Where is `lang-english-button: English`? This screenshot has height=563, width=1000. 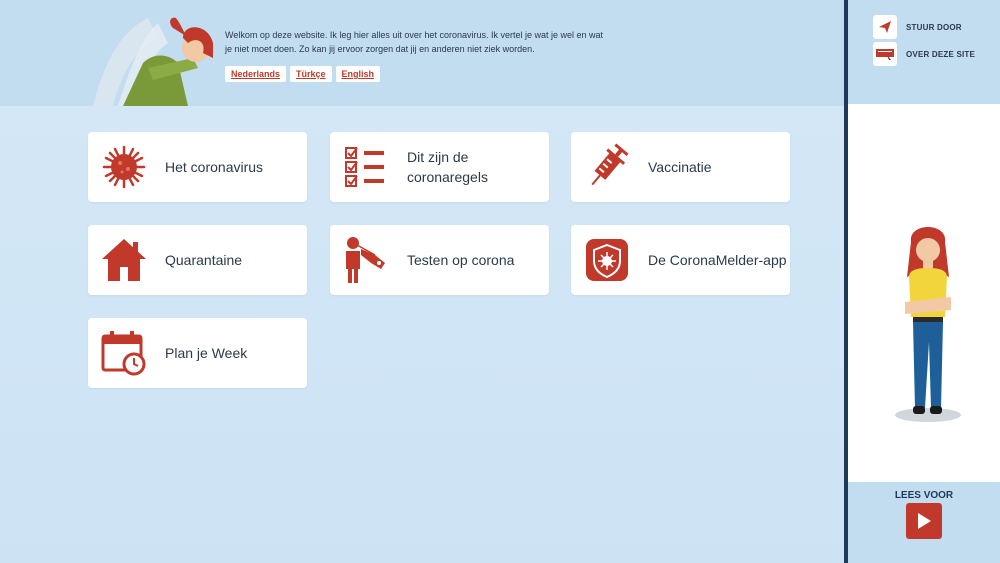 lang-english-button: English is located at coordinates (358, 74).